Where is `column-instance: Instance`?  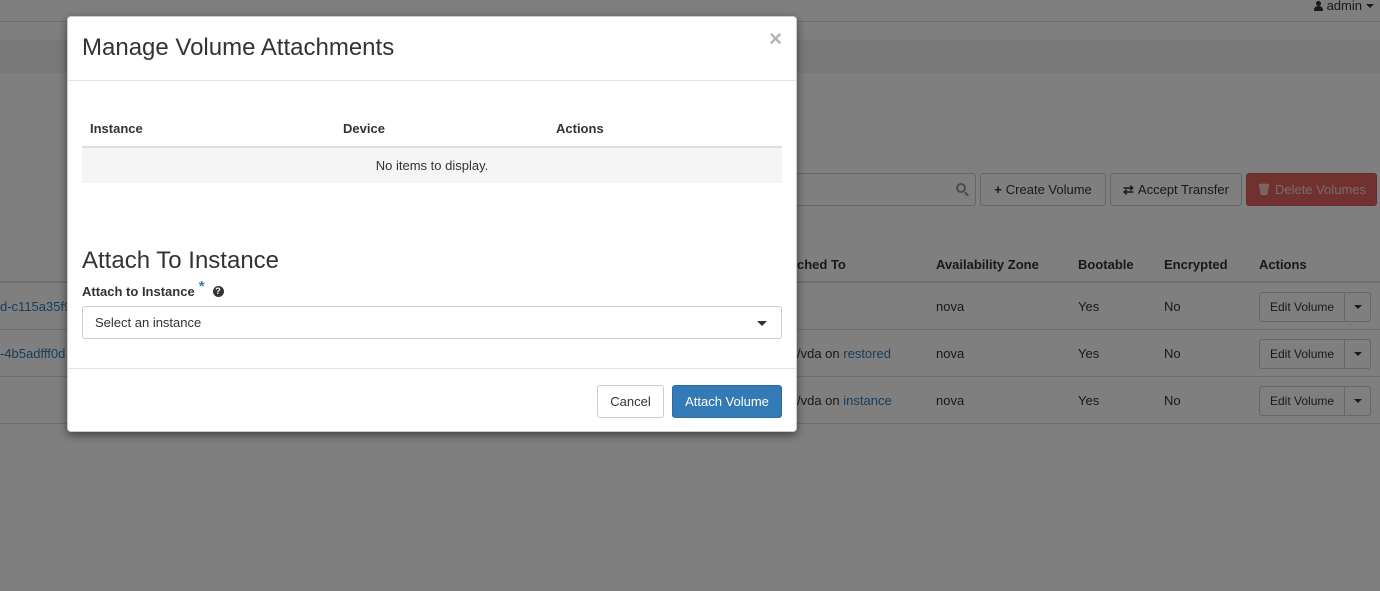
column-instance: Instance is located at coordinates (116, 128).